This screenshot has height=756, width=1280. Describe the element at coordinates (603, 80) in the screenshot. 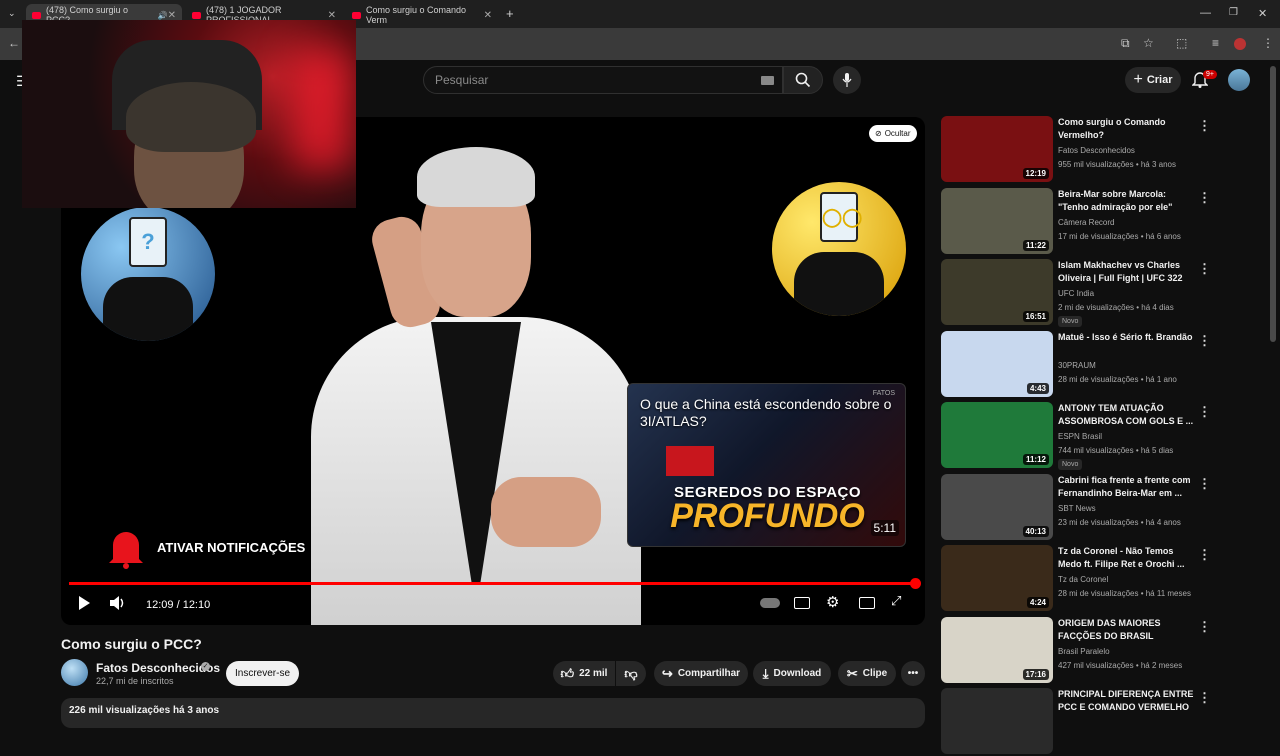

I see `search-input: Pesquisar` at that location.